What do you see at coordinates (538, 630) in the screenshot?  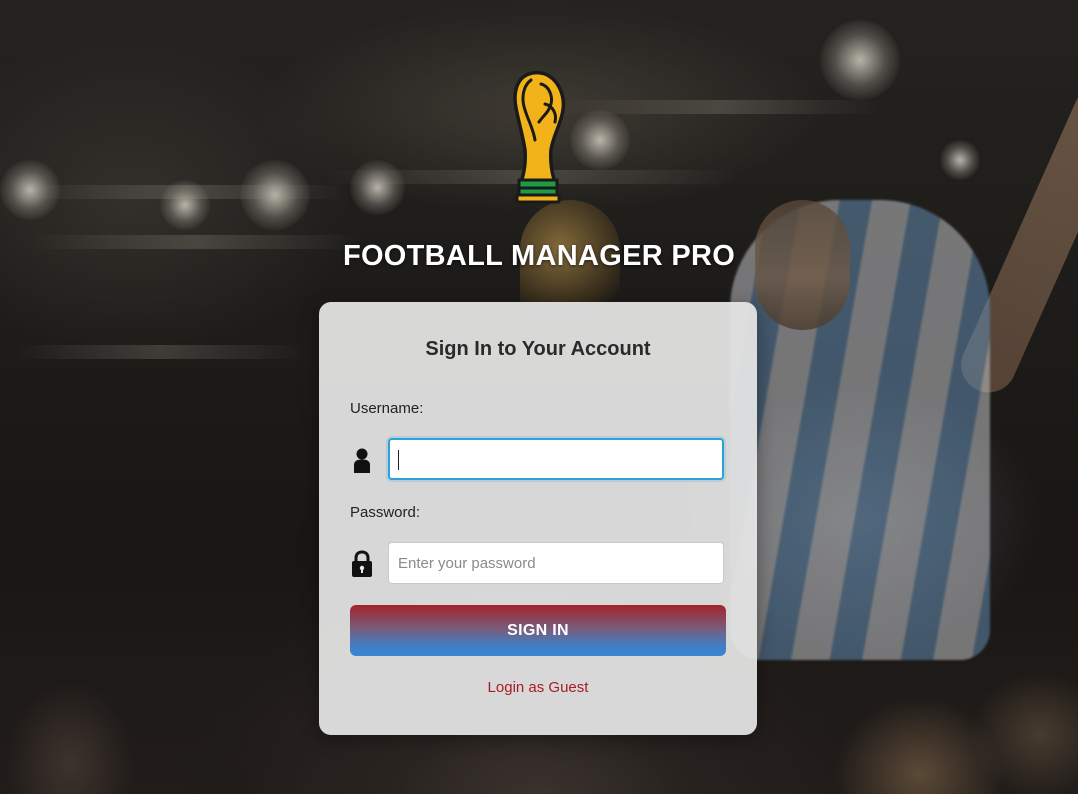 I see `sign-in-button: SIGN IN` at bounding box center [538, 630].